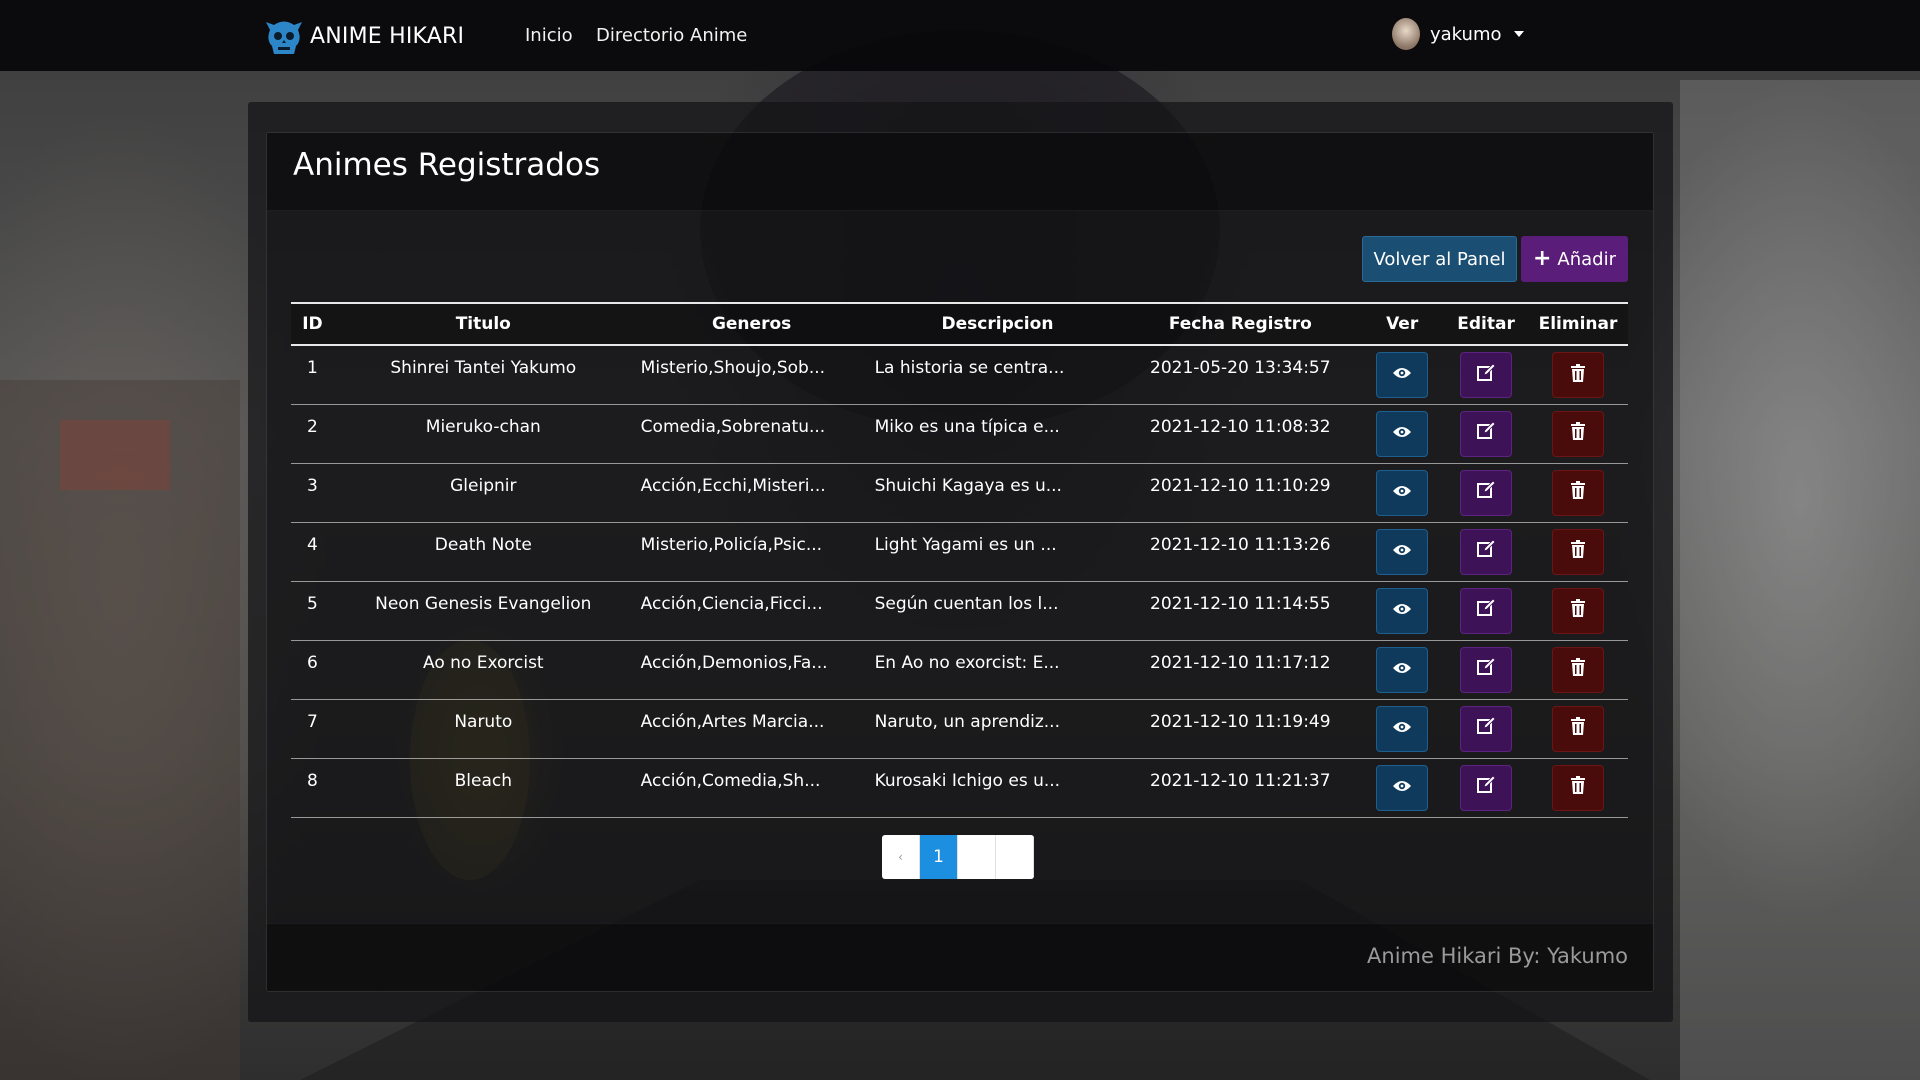  Describe the element at coordinates (365, 36) in the screenshot. I see `brand-link: ANIME HIKARI` at that location.